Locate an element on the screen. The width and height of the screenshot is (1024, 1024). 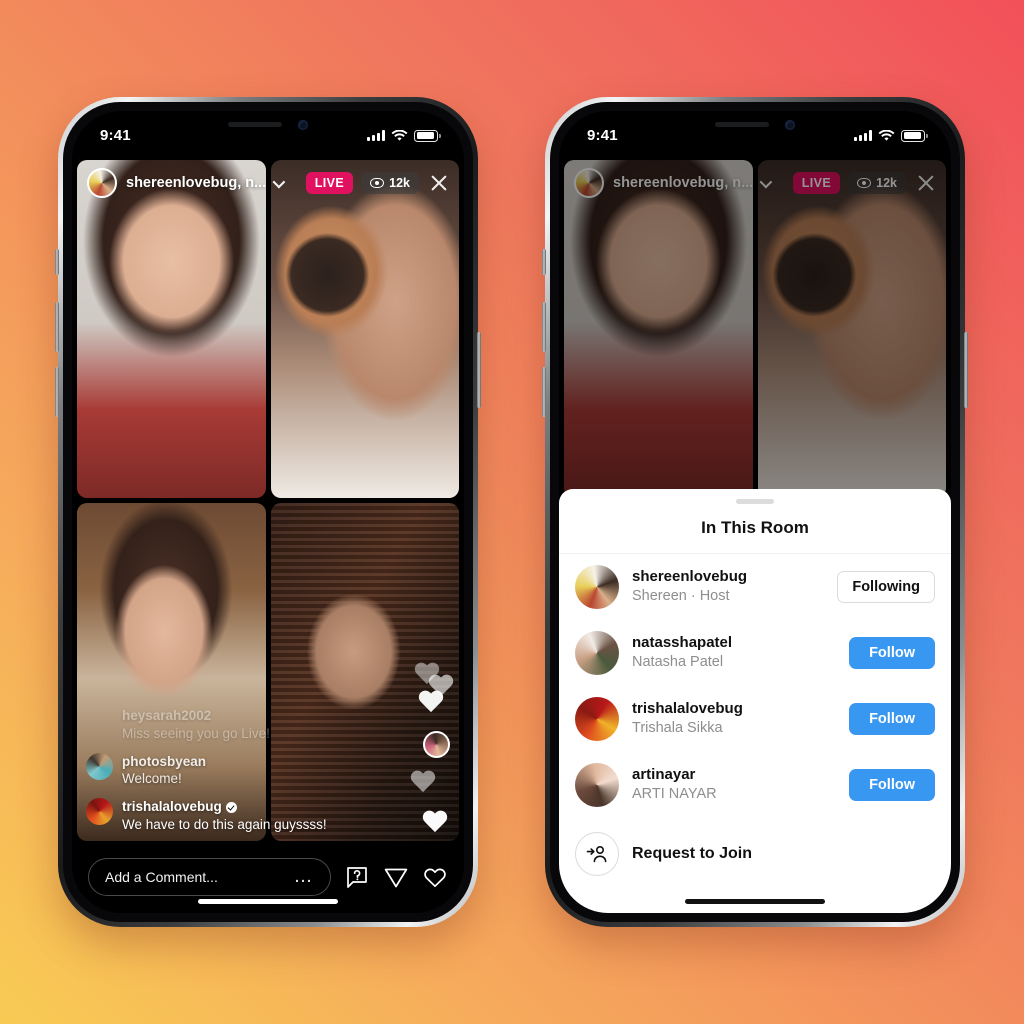
viewer-count: 12k is located at coordinates (399, 183).